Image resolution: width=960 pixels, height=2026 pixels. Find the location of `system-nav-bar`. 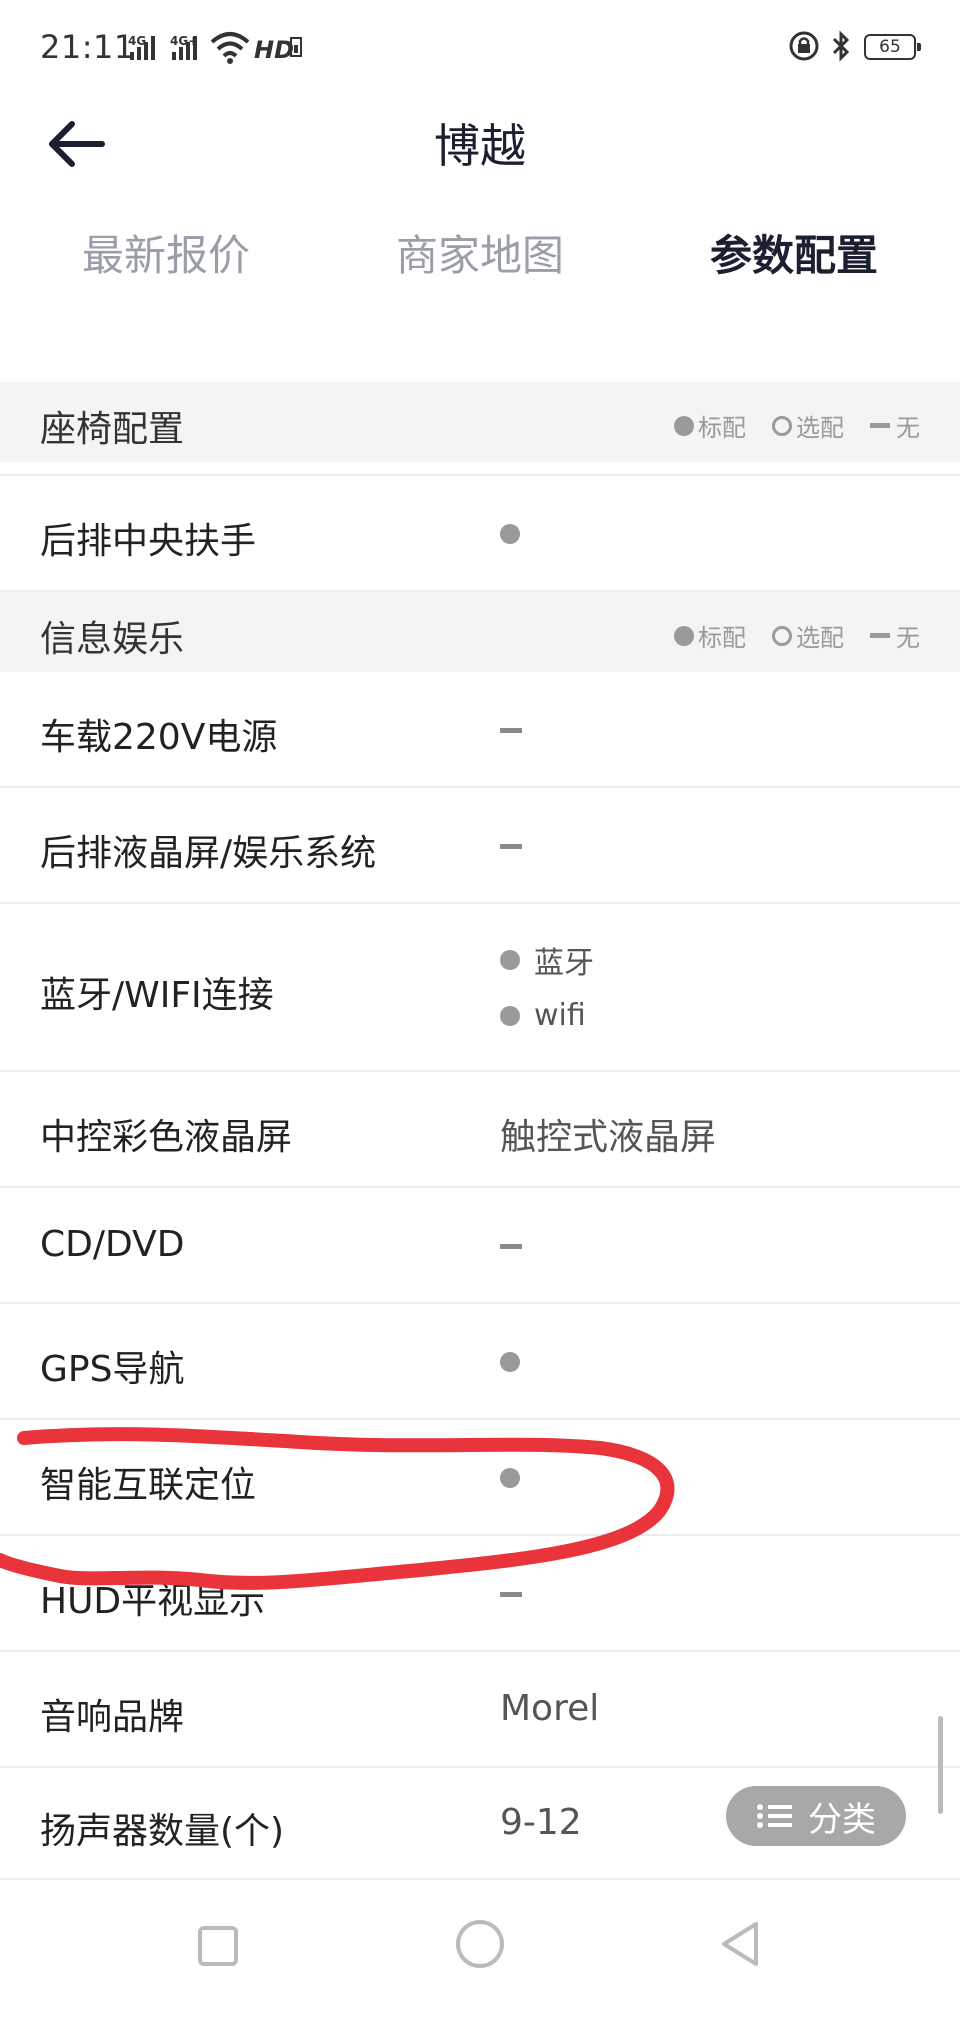

system-nav-bar is located at coordinates (480, 1953).